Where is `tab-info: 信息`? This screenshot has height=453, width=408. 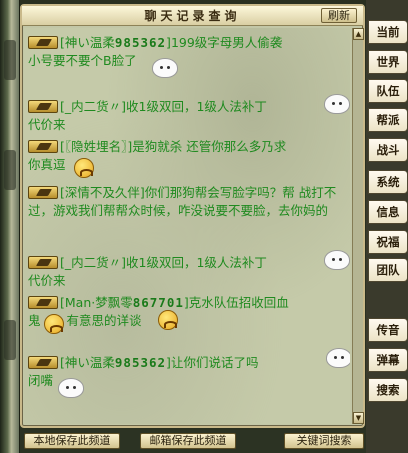 tab-info: 信息 is located at coordinates (388, 212).